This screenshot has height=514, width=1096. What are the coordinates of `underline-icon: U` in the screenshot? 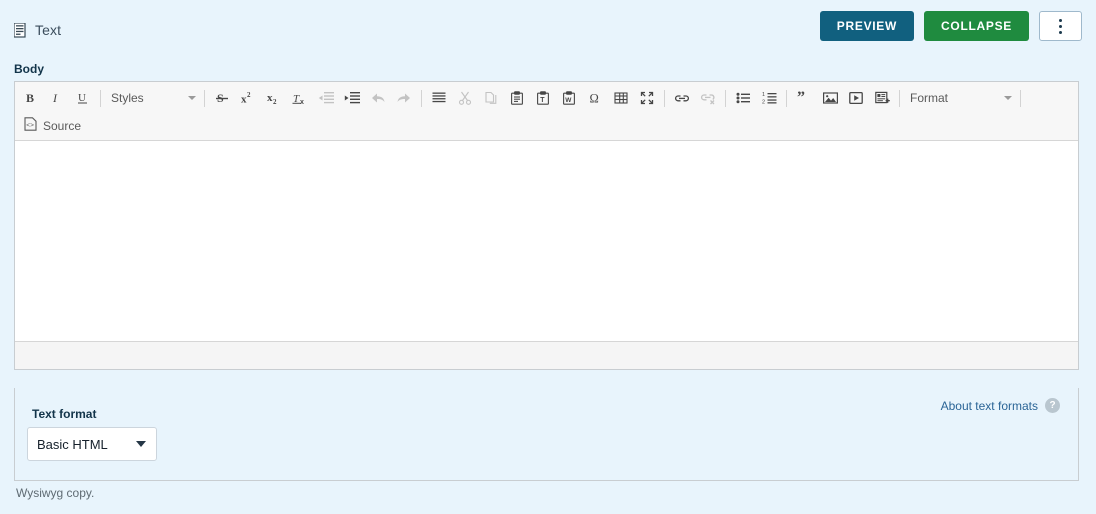 It's located at (83, 98).